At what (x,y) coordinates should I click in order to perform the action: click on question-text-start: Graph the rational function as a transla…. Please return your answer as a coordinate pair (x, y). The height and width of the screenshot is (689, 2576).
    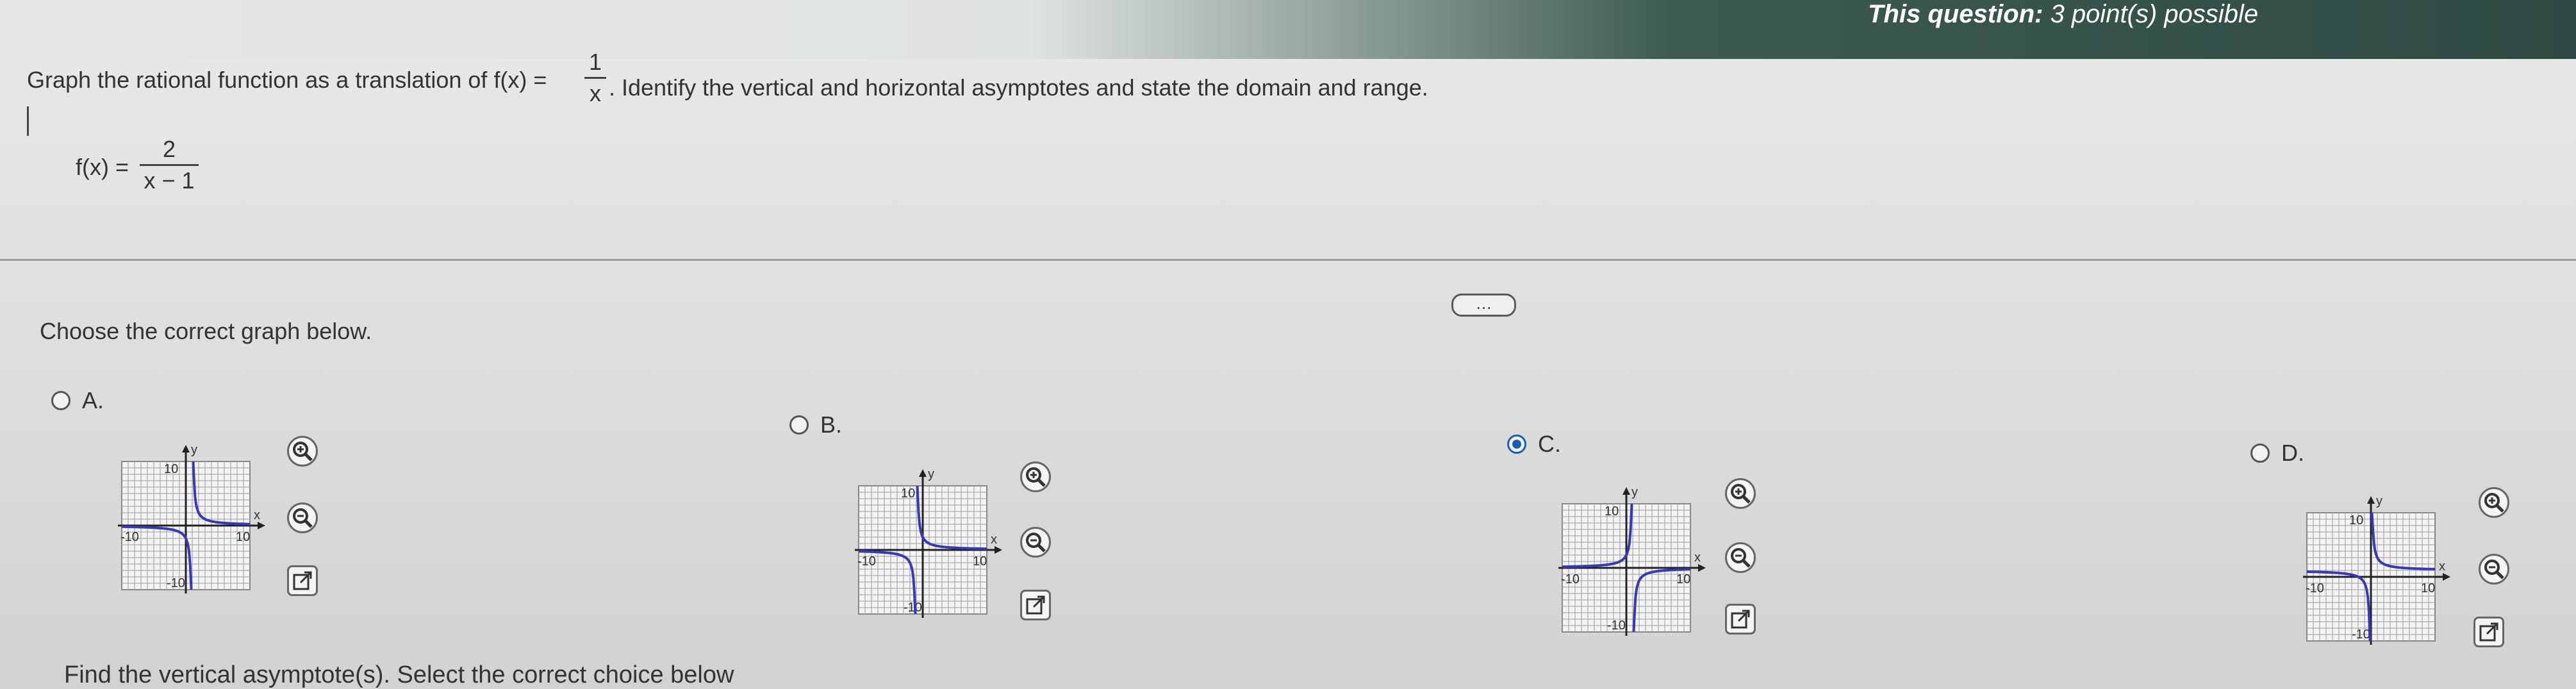
    Looking at the image, I should click on (287, 80).